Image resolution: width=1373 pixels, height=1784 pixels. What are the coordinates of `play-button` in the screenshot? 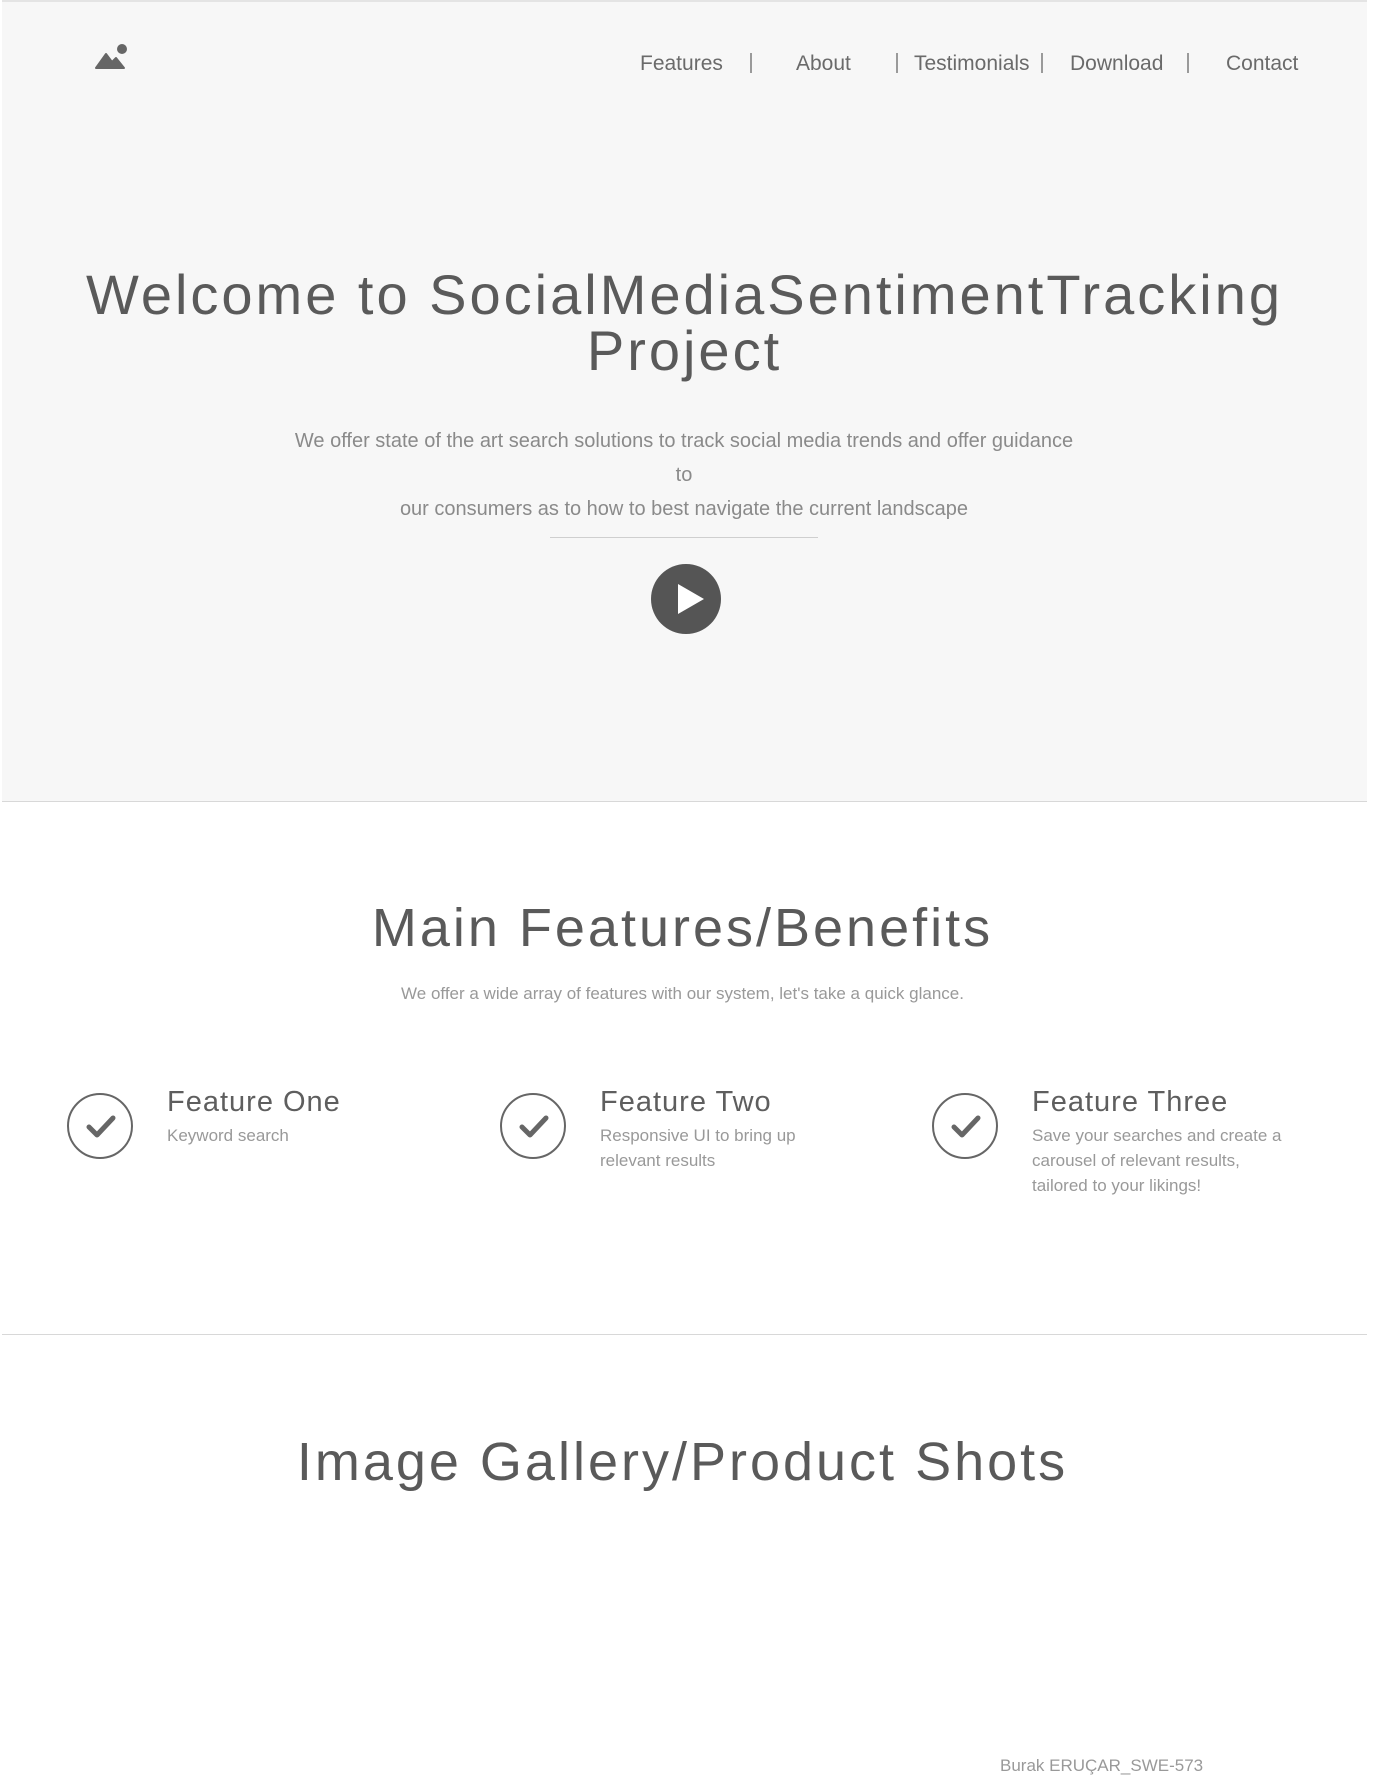 It's located at (686, 599).